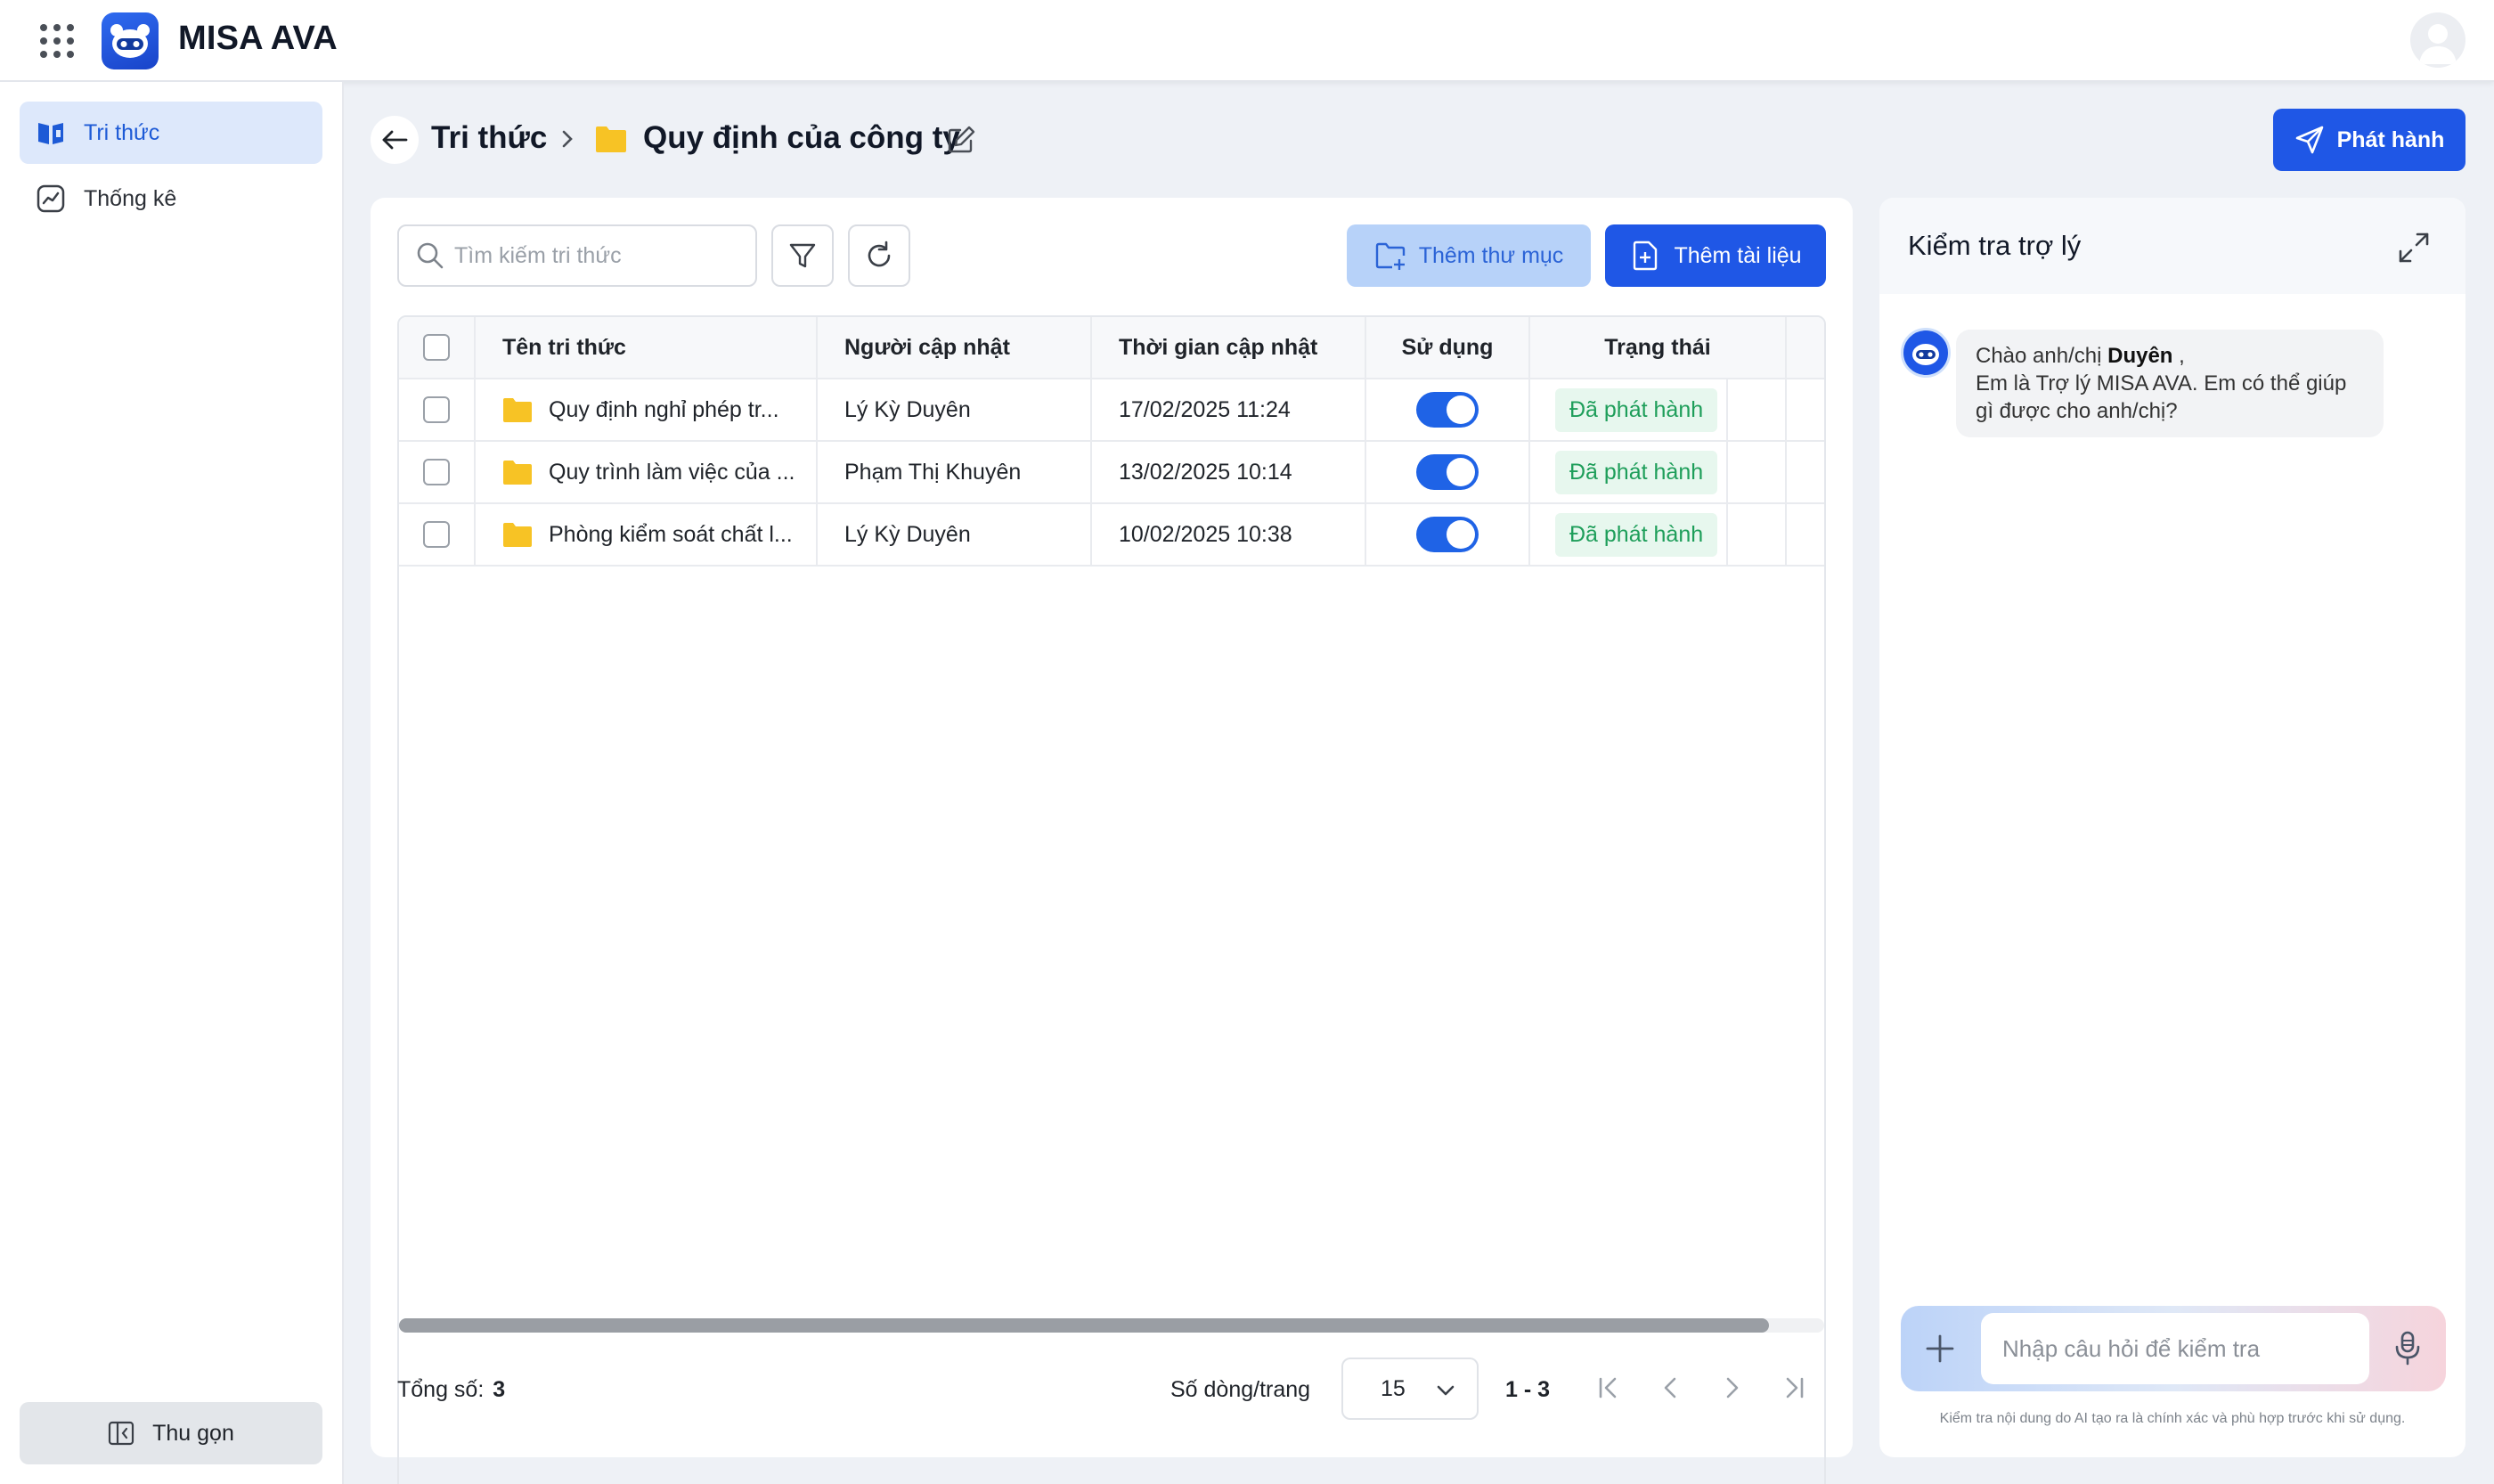 The height and width of the screenshot is (1484, 2494). Describe the element at coordinates (1229, 348) in the screenshot. I see `column-header-updated-at: Thời gian cập nhật` at that location.